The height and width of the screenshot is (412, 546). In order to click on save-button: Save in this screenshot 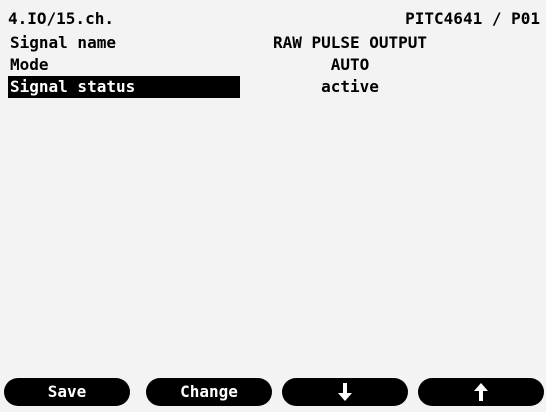, I will do `click(67, 392)`.